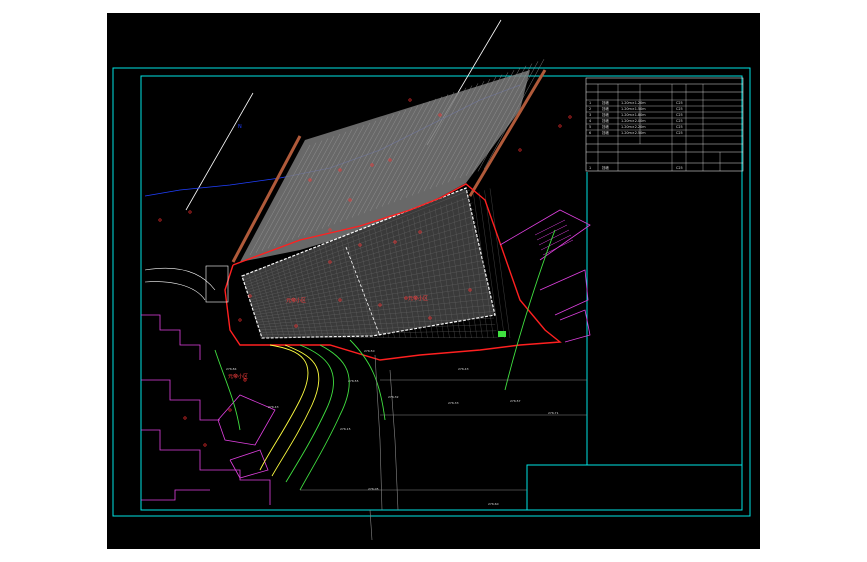  I want to click on legend-cell: 1.20m×2.20m, so click(633, 127).